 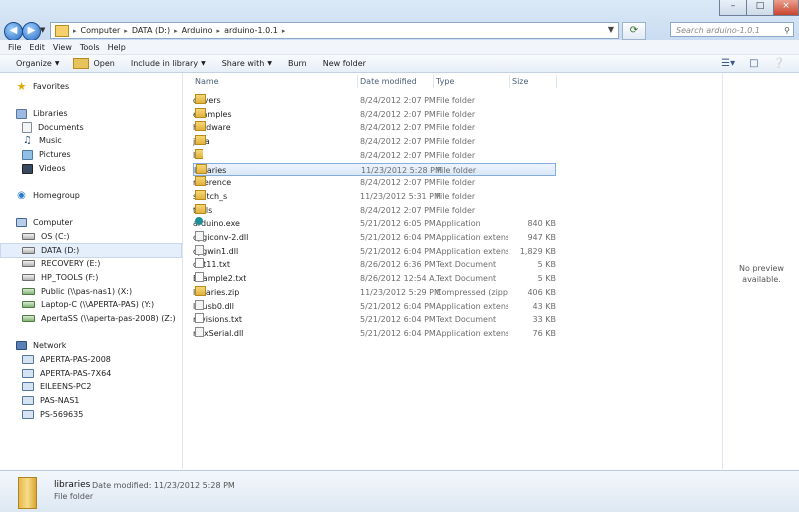 What do you see at coordinates (399, 47) in the screenshot?
I see `menu-bar: File Edit View Tools Help` at bounding box center [399, 47].